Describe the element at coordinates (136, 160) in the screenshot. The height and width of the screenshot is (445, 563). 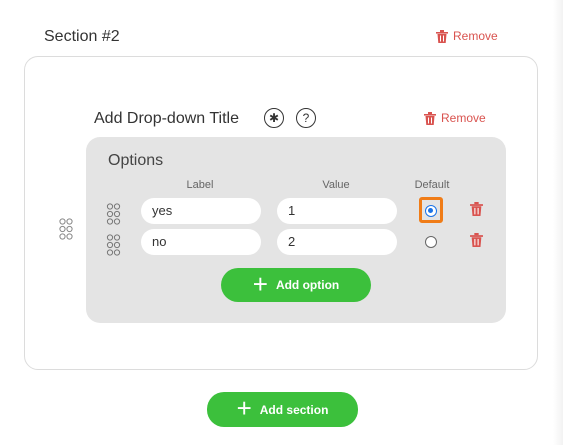
I see `options-title: Options` at that location.